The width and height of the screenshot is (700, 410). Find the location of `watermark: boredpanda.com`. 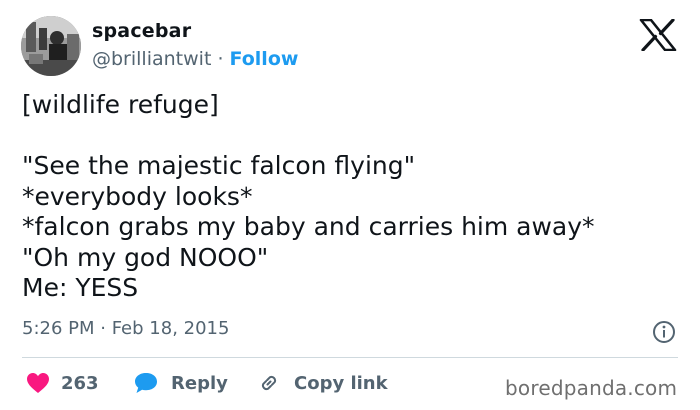

watermark: boredpanda.com is located at coordinates (591, 388).